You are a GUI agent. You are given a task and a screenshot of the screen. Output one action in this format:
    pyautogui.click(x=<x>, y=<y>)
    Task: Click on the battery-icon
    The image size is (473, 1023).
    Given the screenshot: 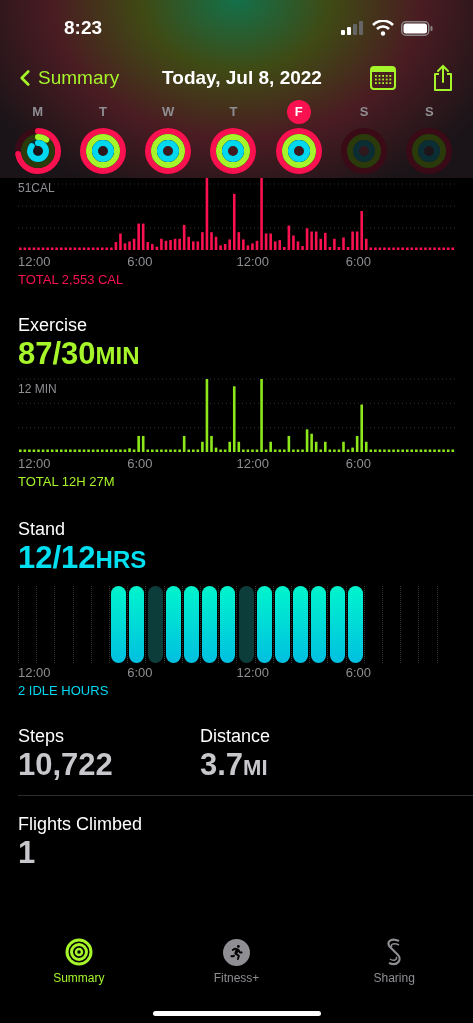 What is the action you would take?
    pyautogui.click(x=417, y=28)
    